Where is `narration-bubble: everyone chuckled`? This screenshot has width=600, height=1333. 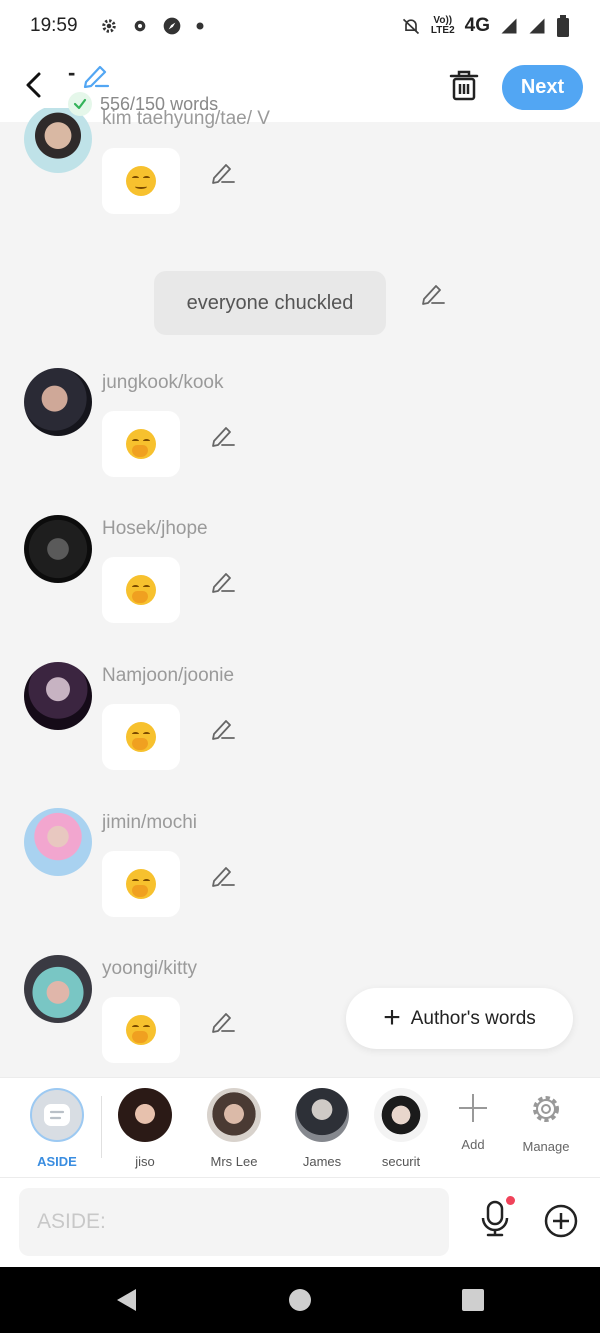 narration-bubble: everyone chuckled is located at coordinates (270, 303).